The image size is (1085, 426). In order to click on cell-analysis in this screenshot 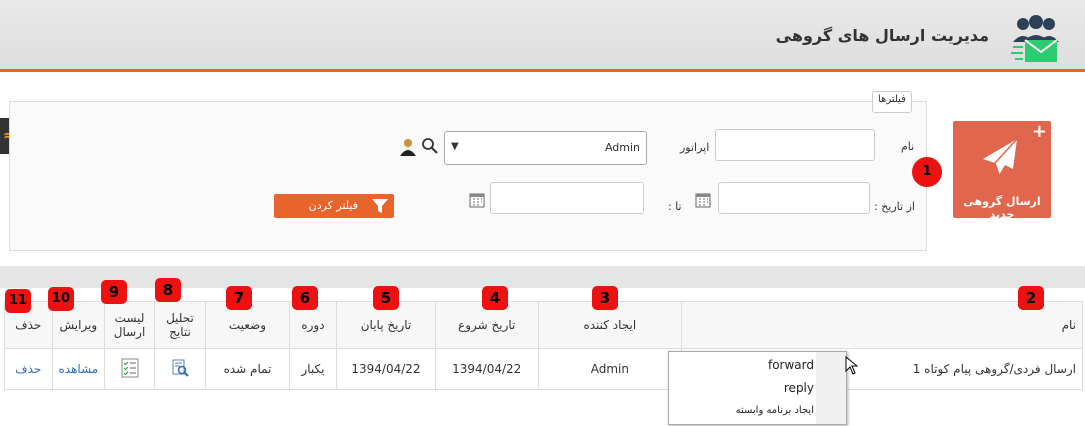, I will do `click(180, 369)`.